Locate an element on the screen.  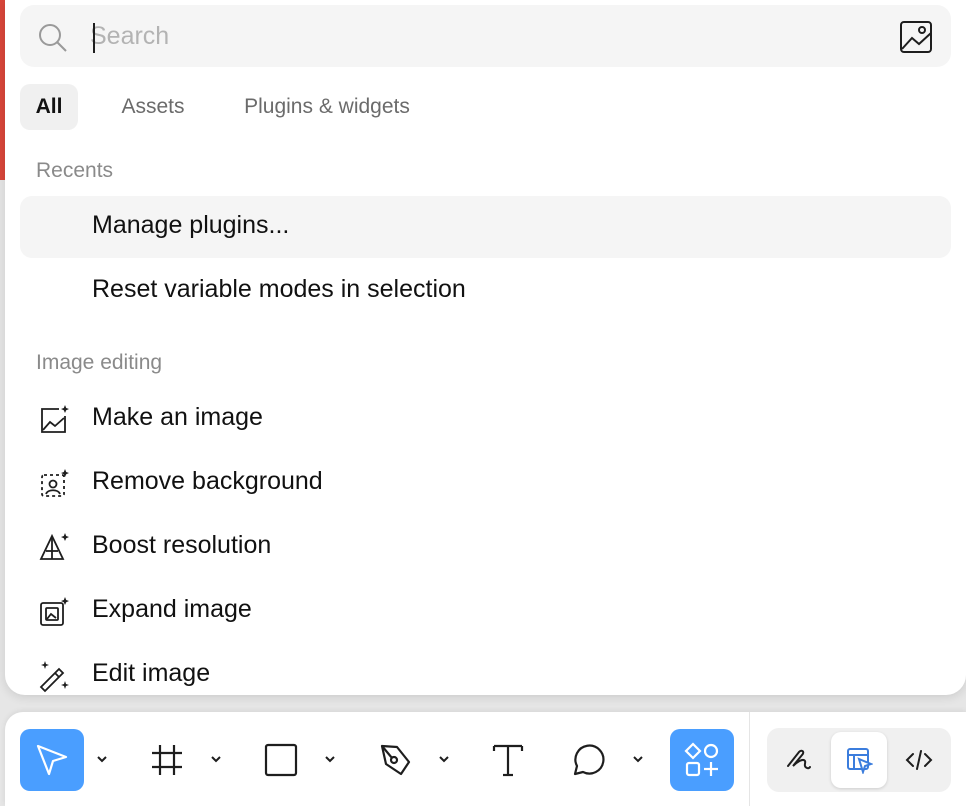
move-tool-button is located at coordinates (52, 760).